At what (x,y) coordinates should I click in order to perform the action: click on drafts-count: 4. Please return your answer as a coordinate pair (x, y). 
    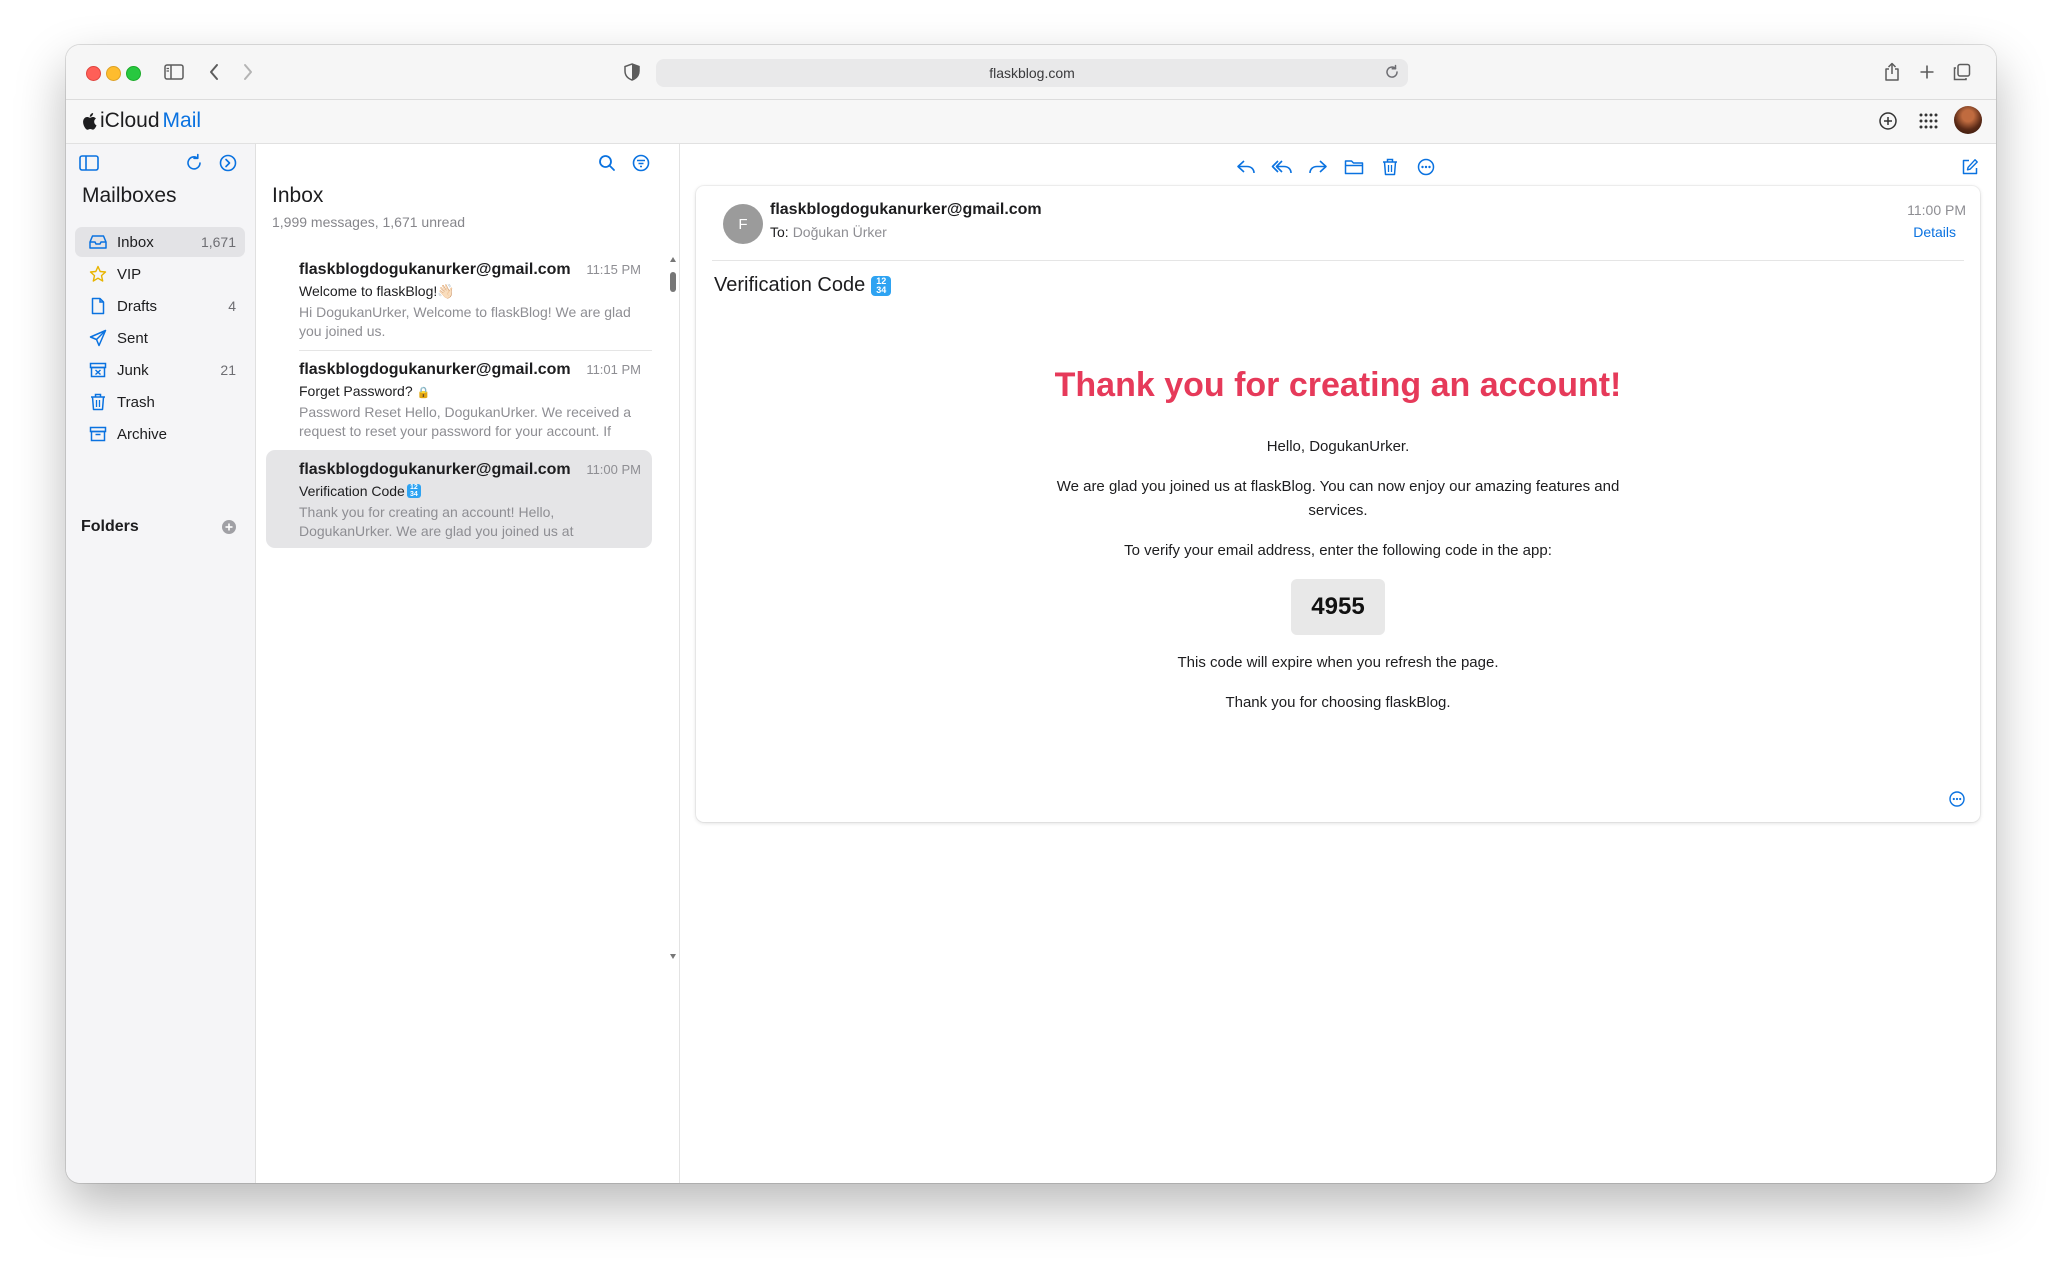
    Looking at the image, I should click on (232, 306).